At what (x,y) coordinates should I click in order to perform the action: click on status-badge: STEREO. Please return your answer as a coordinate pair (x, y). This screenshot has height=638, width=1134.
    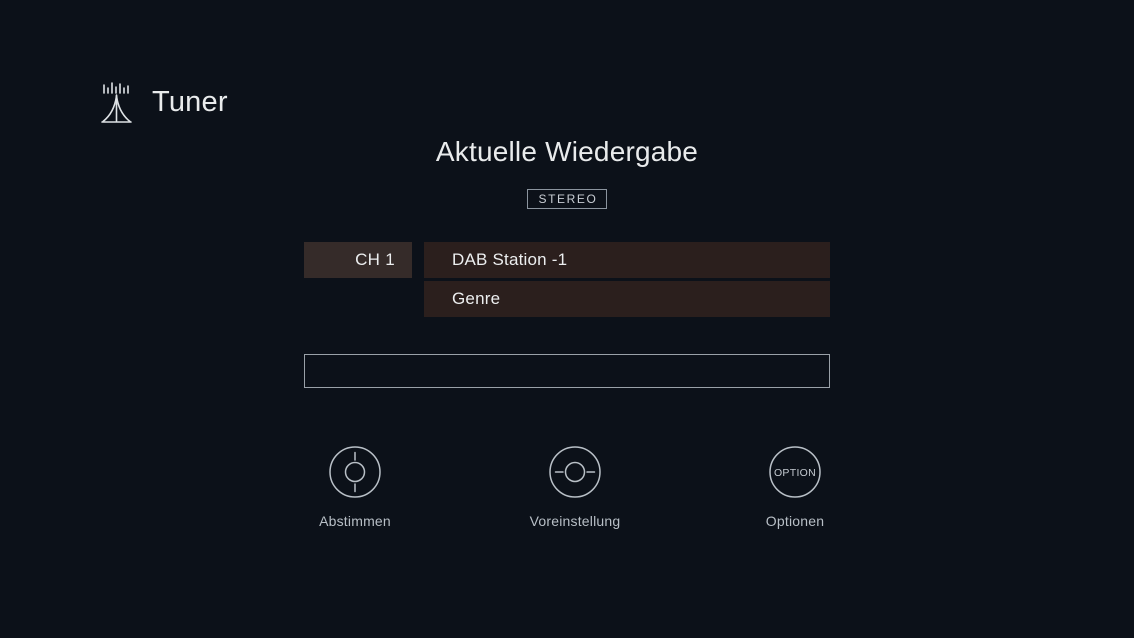
    Looking at the image, I should click on (567, 199).